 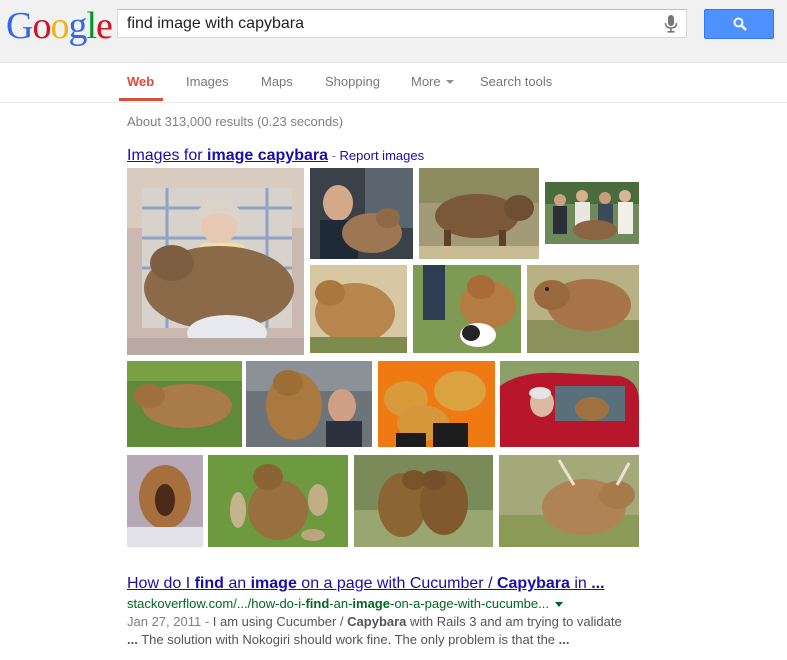 What do you see at coordinates (387, 24) in the screenshot?
I see `search-input` at bounding box center [387, 24].